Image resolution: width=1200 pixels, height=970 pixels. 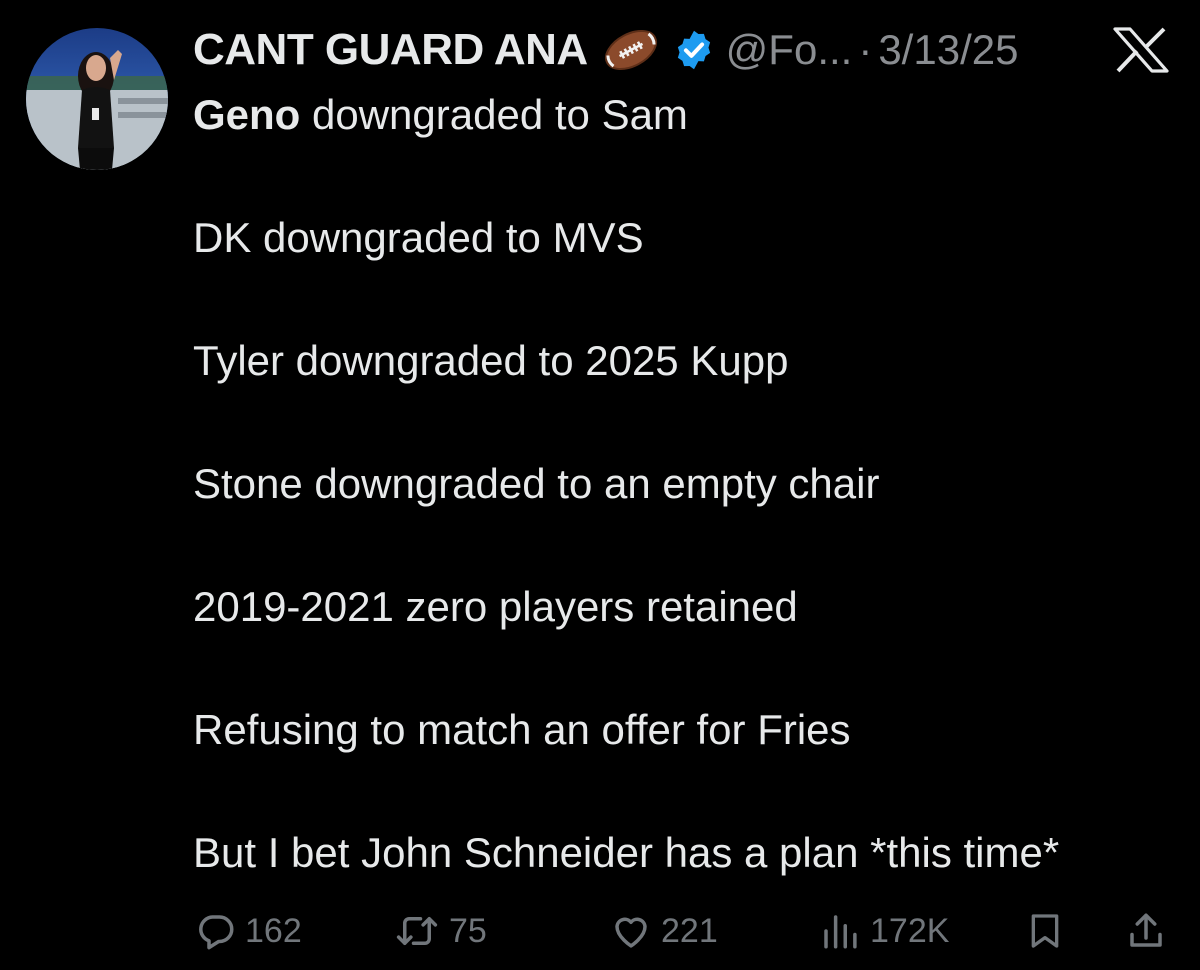 I want to click on tweet-actions: 162 75 221 172K, so click(x=683, y=931).